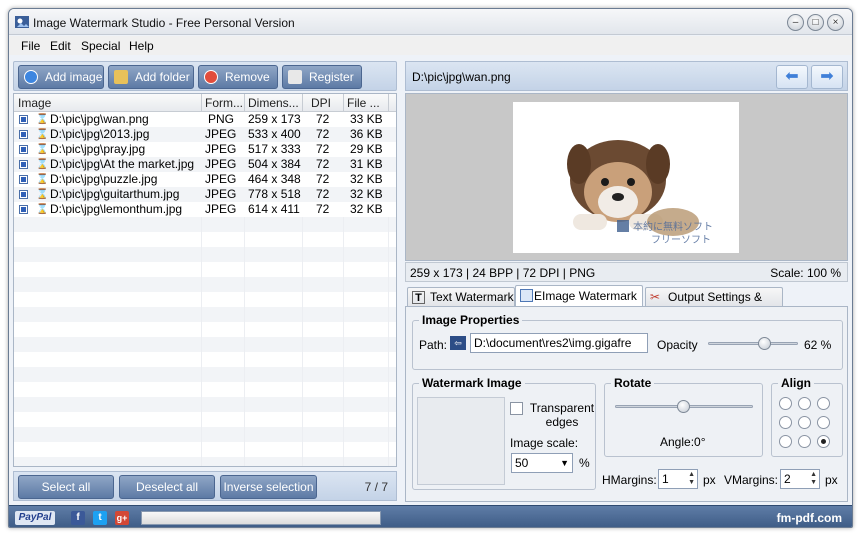 The image size is (862, 537). What do you see at coordinates (827, 77) in the screenshot?
I see `next-image-button: ➡` at bounding box center [827, 77].